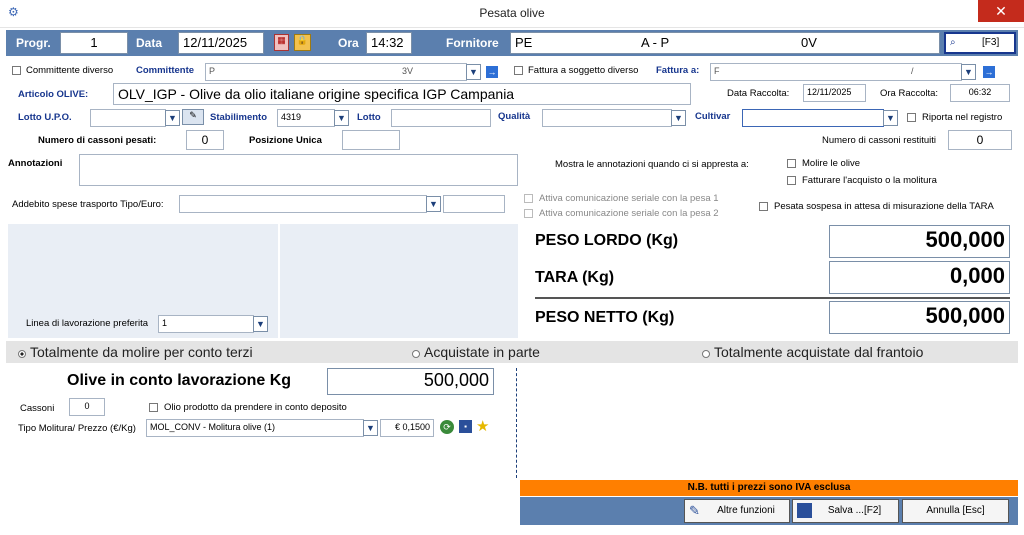 This screenshot has width=1024, height=535. Describe the element at coordinates (831, 163) in the screenshot. I see `molire-label: Molire le olive` at that location.